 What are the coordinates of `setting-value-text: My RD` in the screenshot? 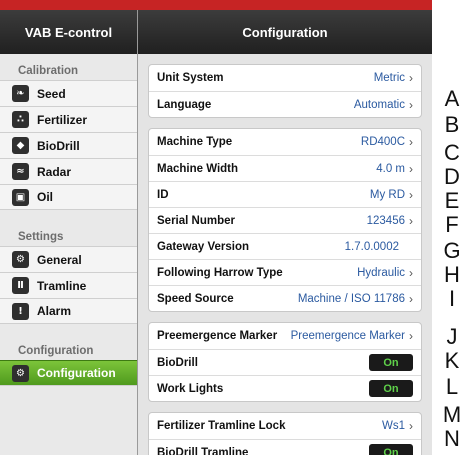 It's located at (387, 194).